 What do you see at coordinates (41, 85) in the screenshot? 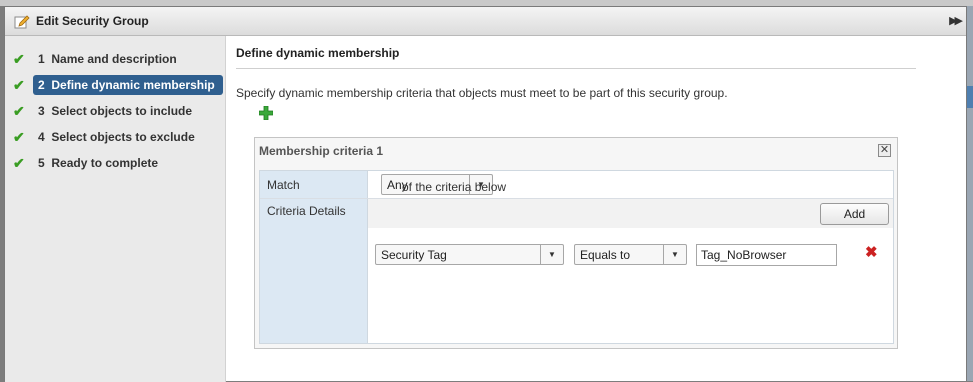
I see `step-number: 2` at bounding box center [41, 85].